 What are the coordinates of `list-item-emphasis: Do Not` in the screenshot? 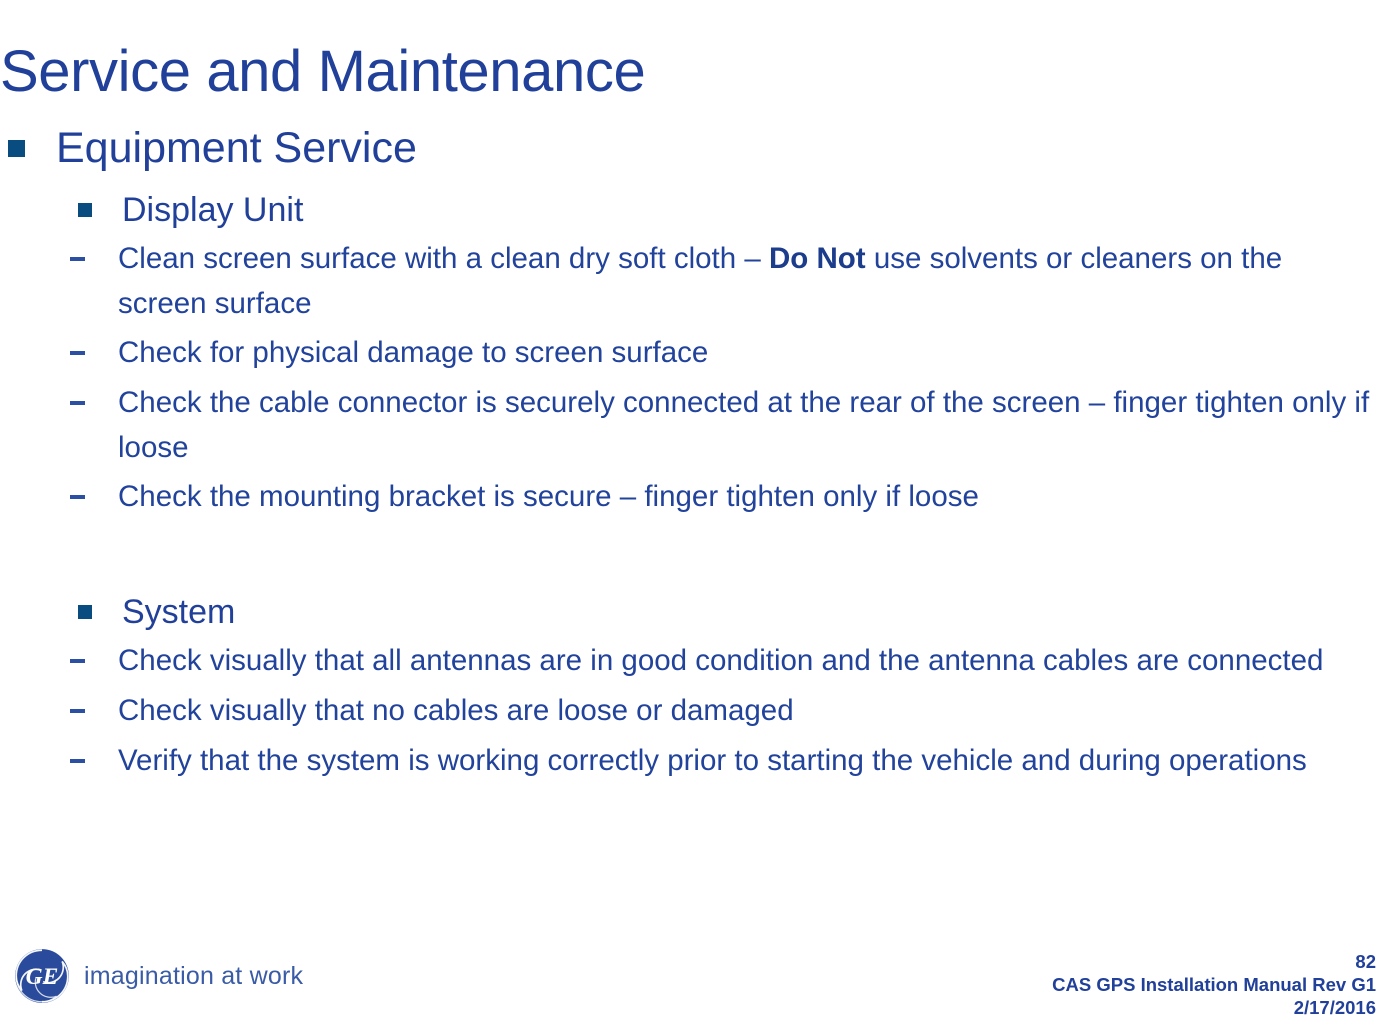 It's located at (817, 258).